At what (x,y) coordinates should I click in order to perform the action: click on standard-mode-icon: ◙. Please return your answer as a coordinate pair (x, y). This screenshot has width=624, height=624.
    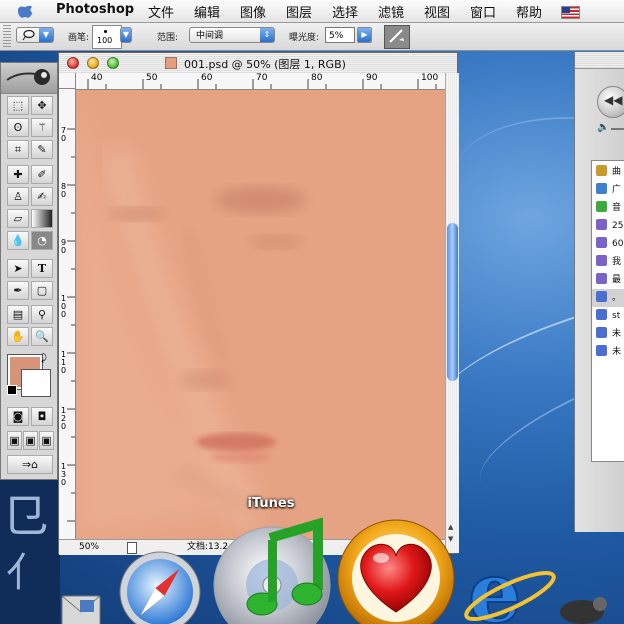
    Looking at the image, I should click on (18, 416).